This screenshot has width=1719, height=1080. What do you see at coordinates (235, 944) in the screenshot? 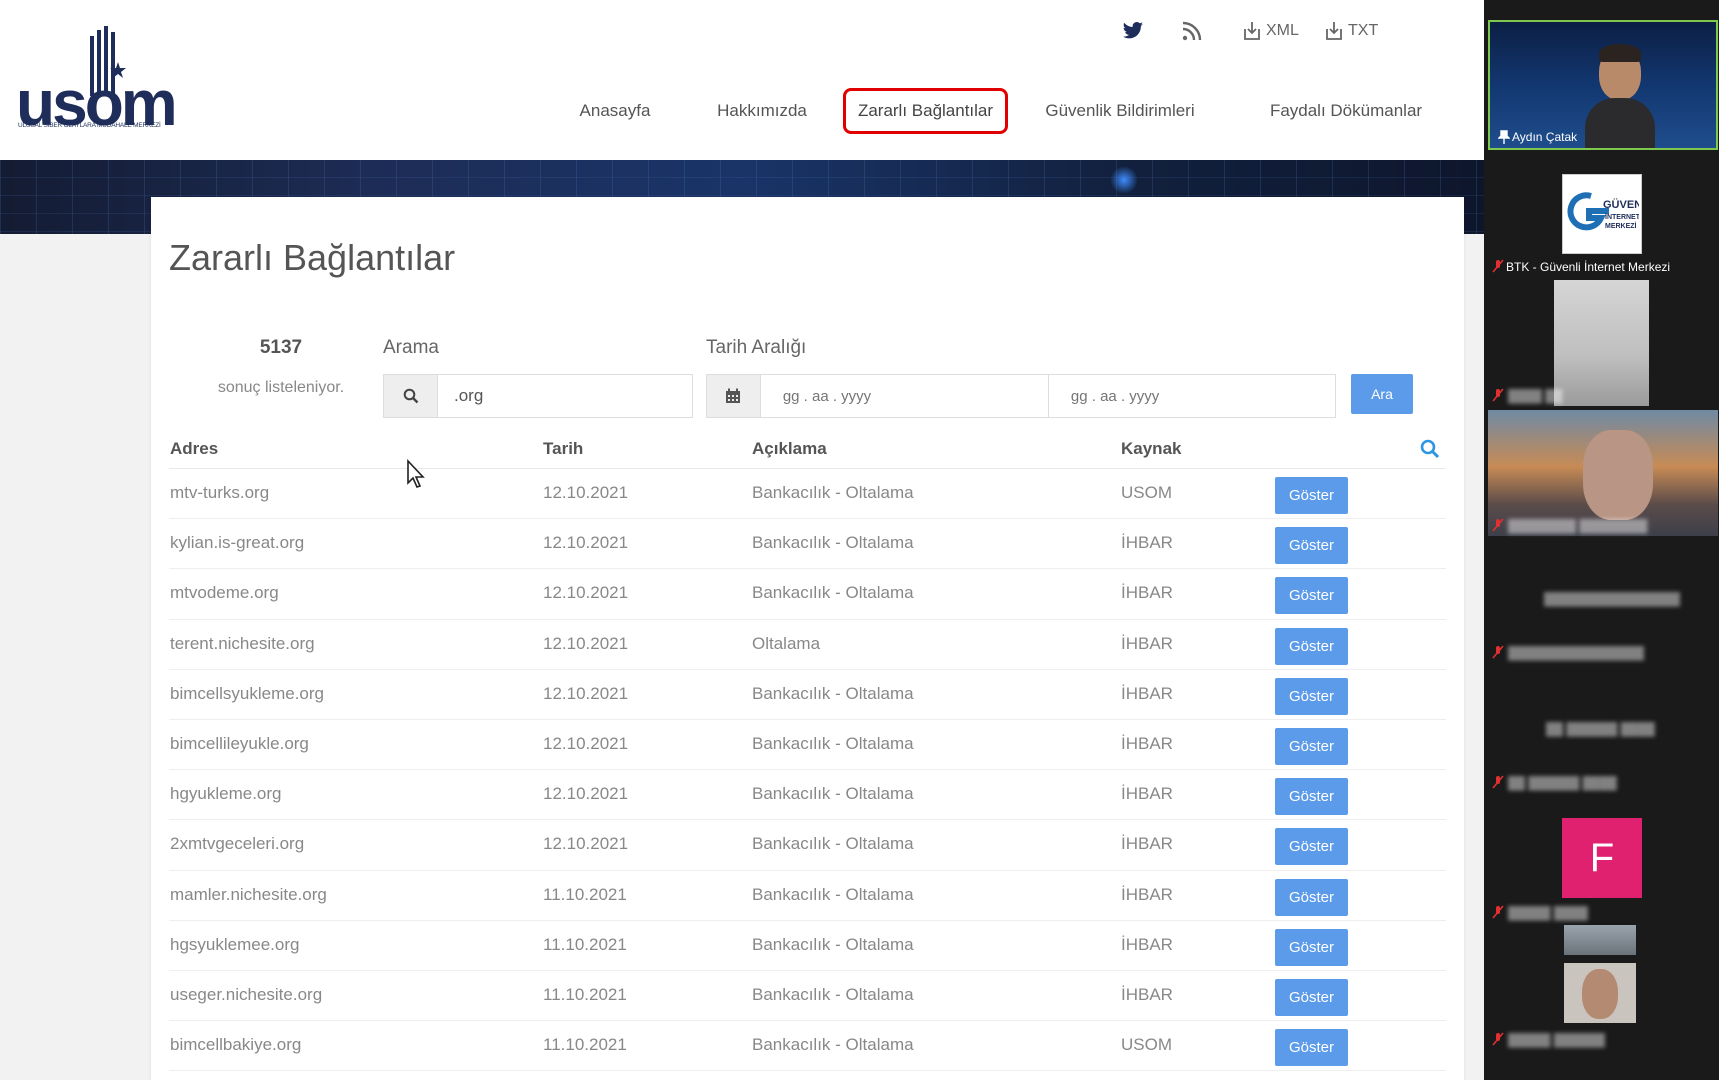
I see `address-cell: hgsyuklemee.org` at bounding box center [235, 944].